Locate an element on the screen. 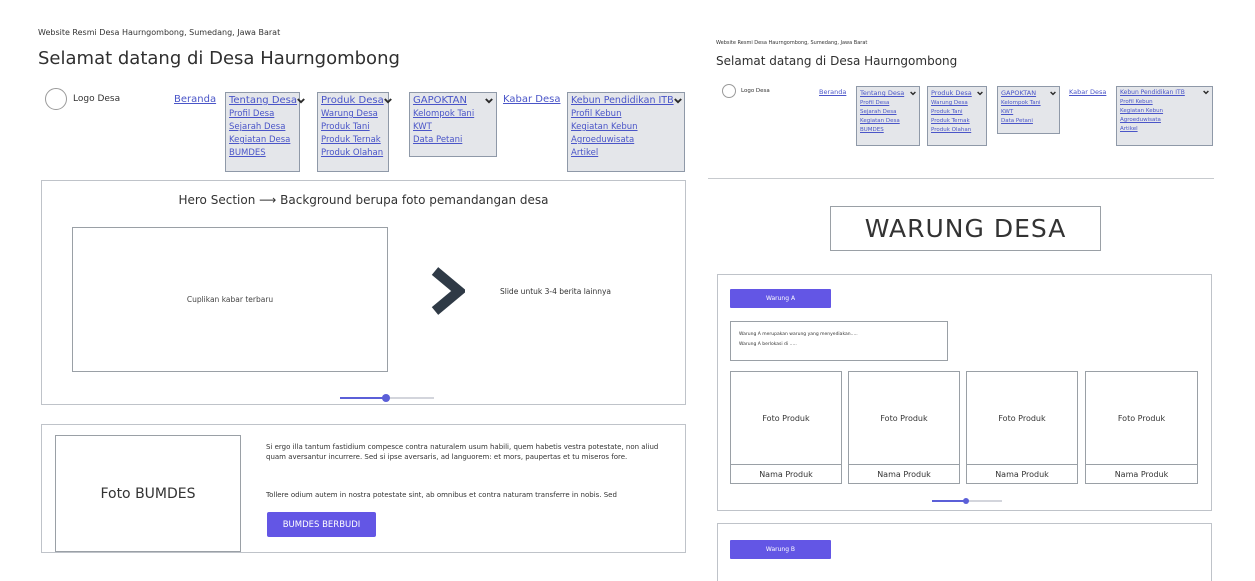  warung-b-button: Warung B is located at coordinates (780, 549).